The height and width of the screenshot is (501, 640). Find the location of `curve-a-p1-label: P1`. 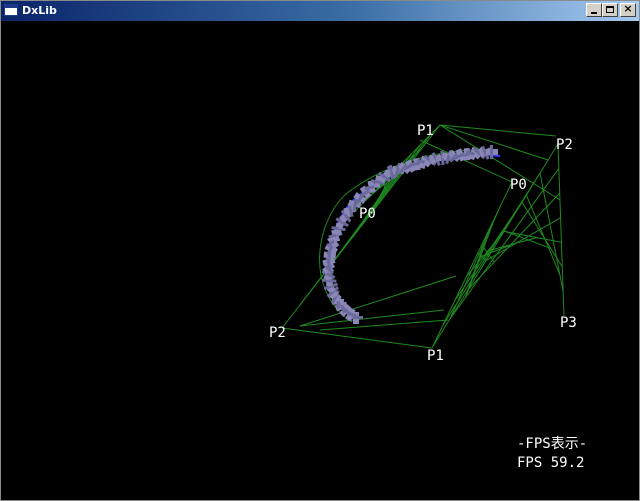

curve-a-p1-label: P1 is located at coordinates (425, 131).